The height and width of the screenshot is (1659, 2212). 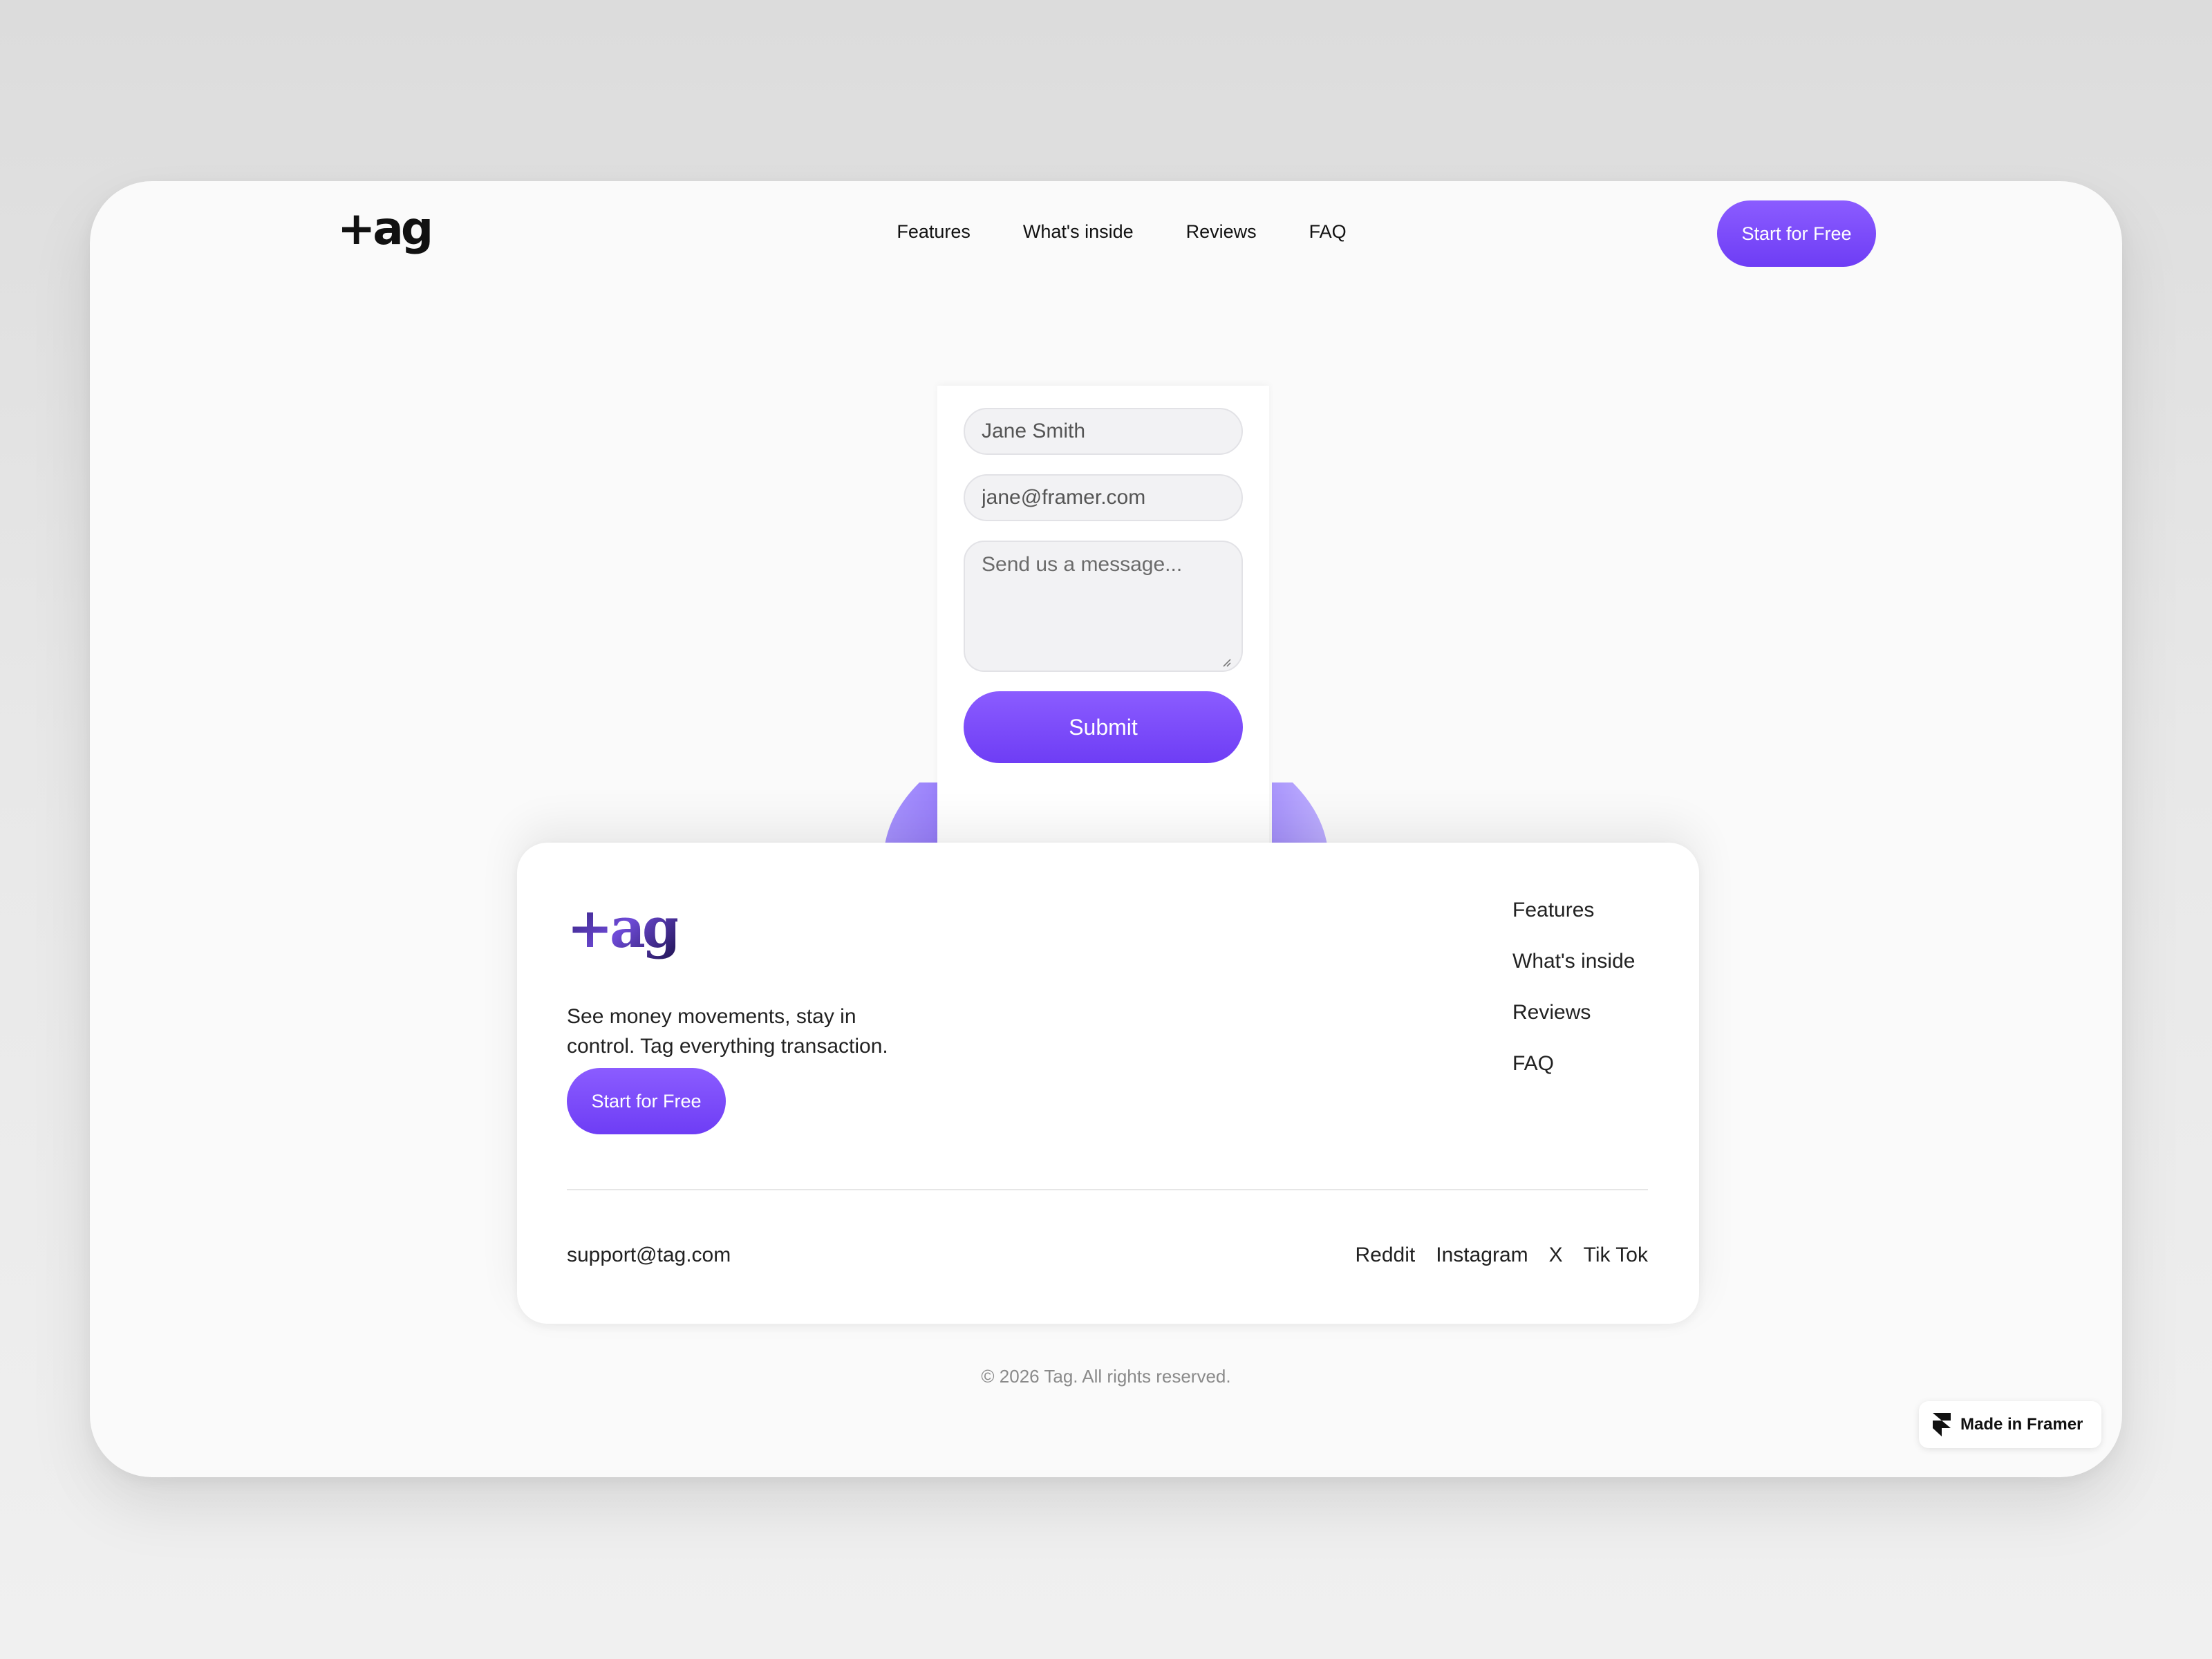 I want to click on social-instagram: Instagram, so click(x=1482, y=1255).